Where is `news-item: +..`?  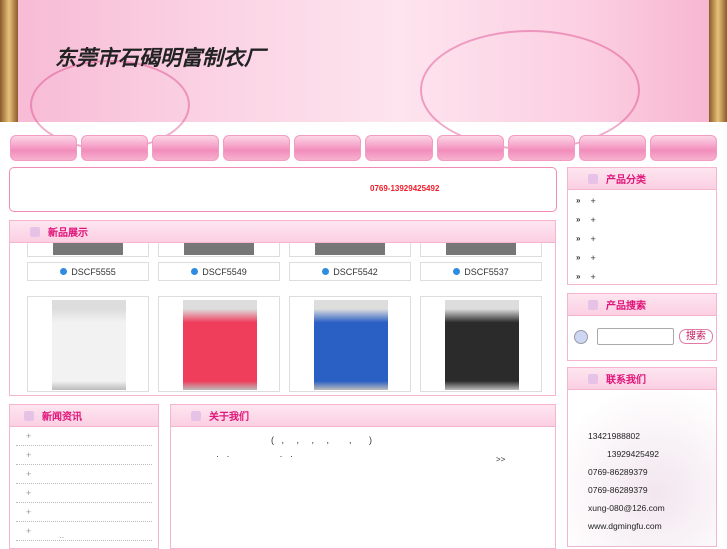 news-item: +.. is located at coordinates (84, 531).